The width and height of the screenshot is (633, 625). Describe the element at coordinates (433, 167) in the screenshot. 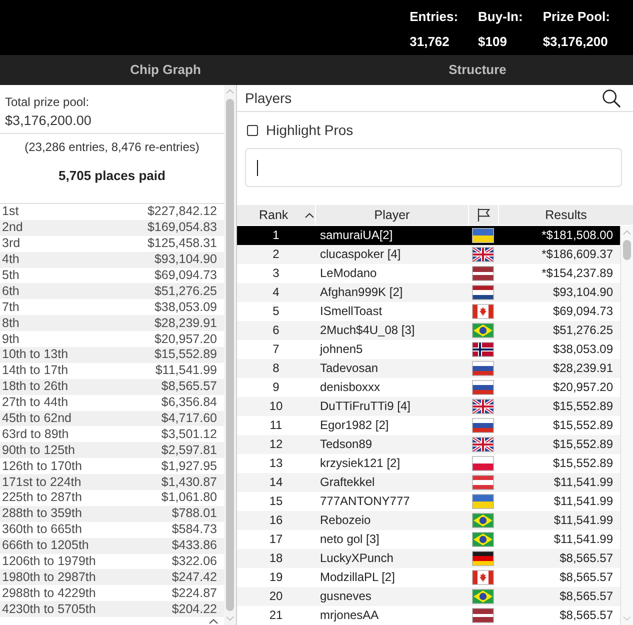

I see `player-search-field` at that location.